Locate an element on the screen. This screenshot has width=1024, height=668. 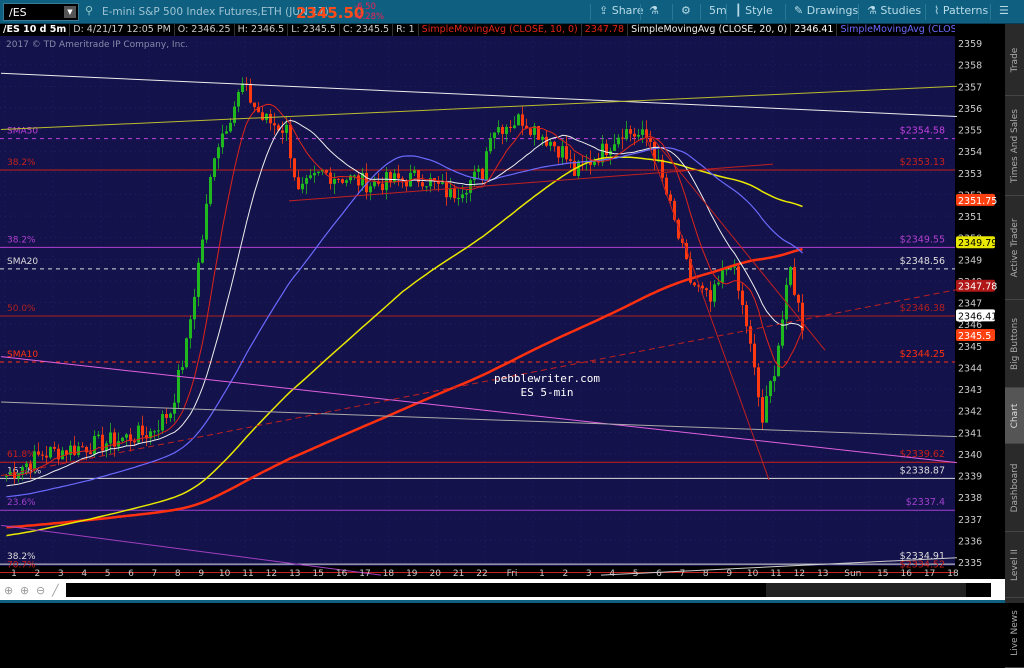
menu-icon: ☰ is located at coordinates (999, 12).